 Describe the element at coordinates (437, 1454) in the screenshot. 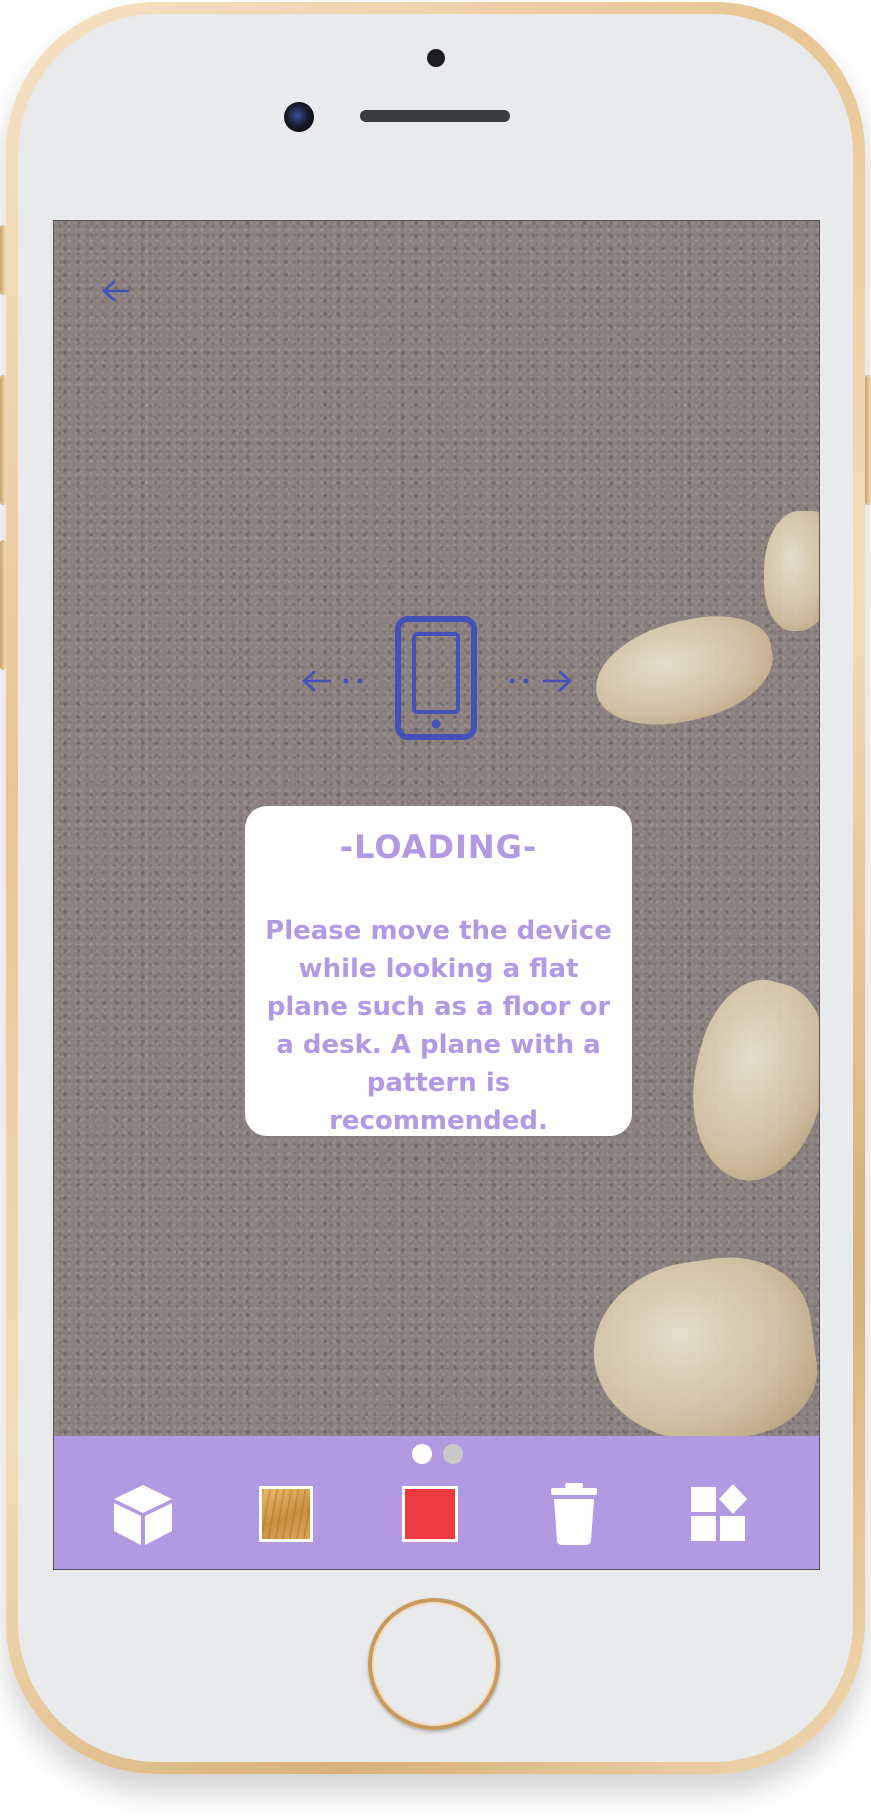

I see `page-indicator` at that location.